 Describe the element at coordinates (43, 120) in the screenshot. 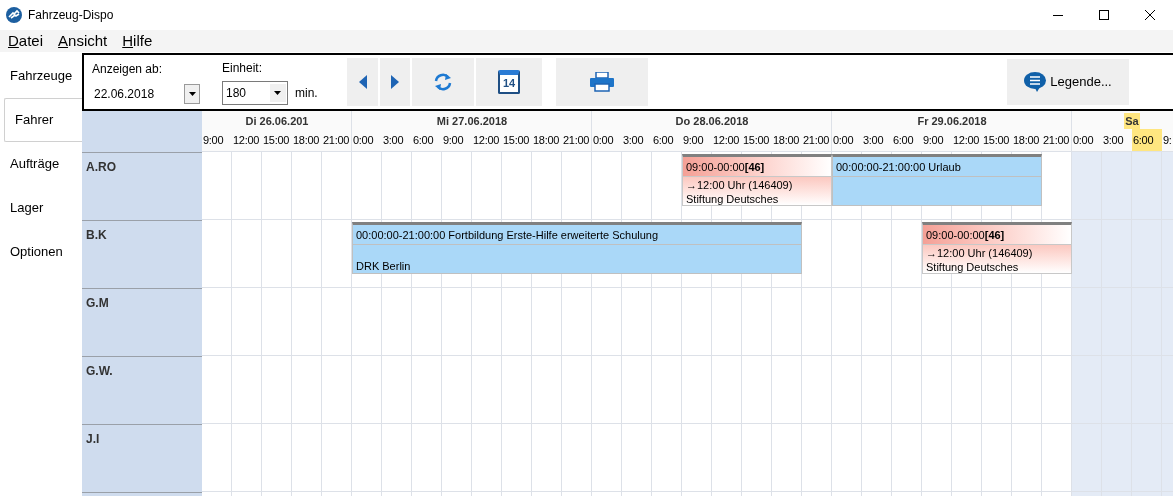

I see `sidebar-tab: Fahrer` at that location.